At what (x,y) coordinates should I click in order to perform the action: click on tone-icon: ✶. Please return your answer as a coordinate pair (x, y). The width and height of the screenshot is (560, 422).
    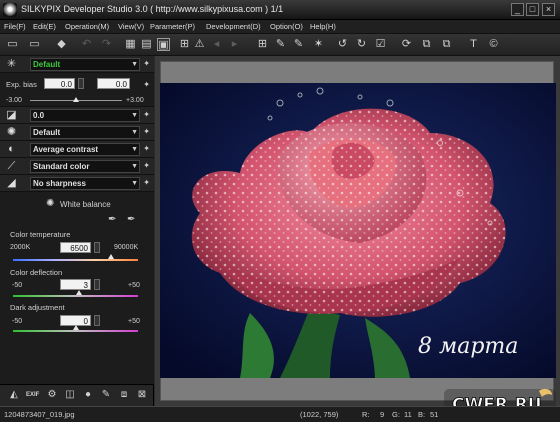
    Looking at the image, I should click on (318, 44).